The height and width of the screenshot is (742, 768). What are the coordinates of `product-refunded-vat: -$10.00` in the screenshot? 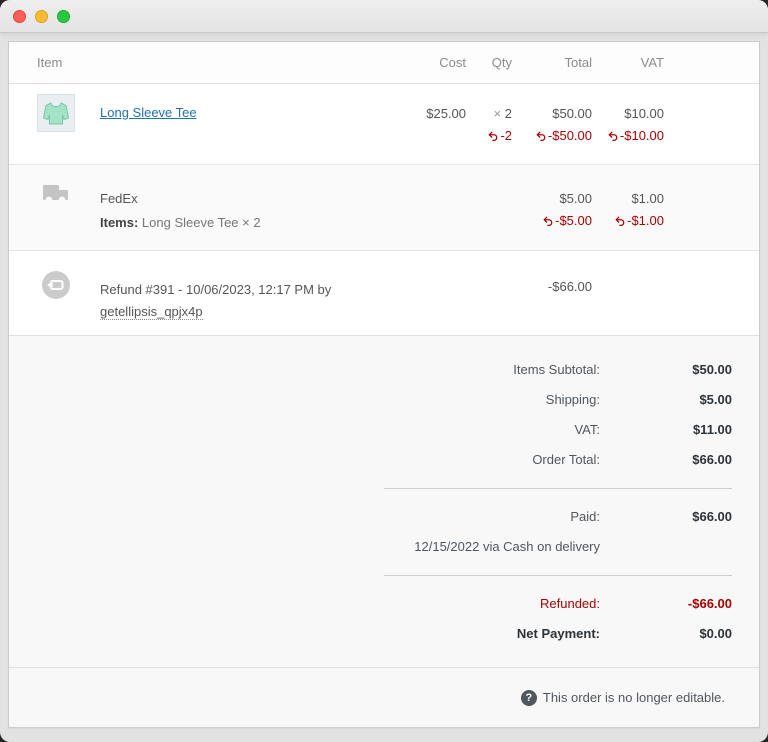 It's located at (628, 135).